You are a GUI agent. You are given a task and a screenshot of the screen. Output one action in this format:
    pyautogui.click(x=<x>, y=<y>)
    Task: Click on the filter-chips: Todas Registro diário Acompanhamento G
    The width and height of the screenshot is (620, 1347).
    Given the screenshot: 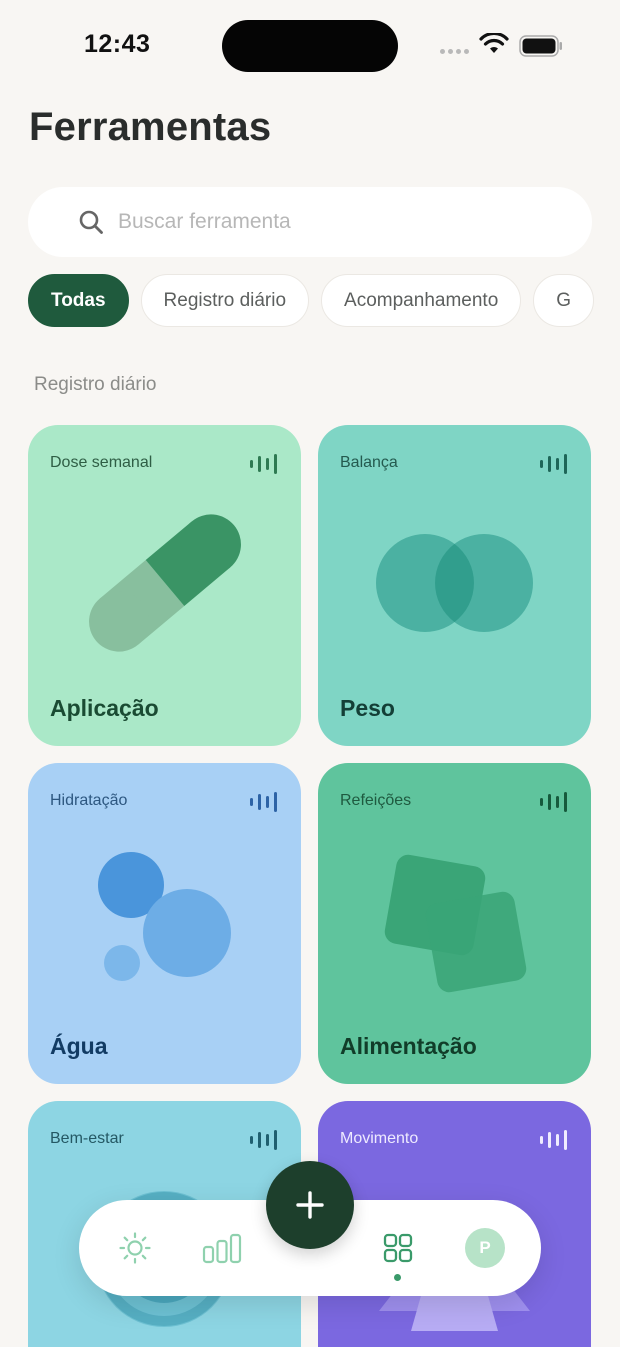 What is the action you would take?
    pyautogui.click(x=311, y=300)
    